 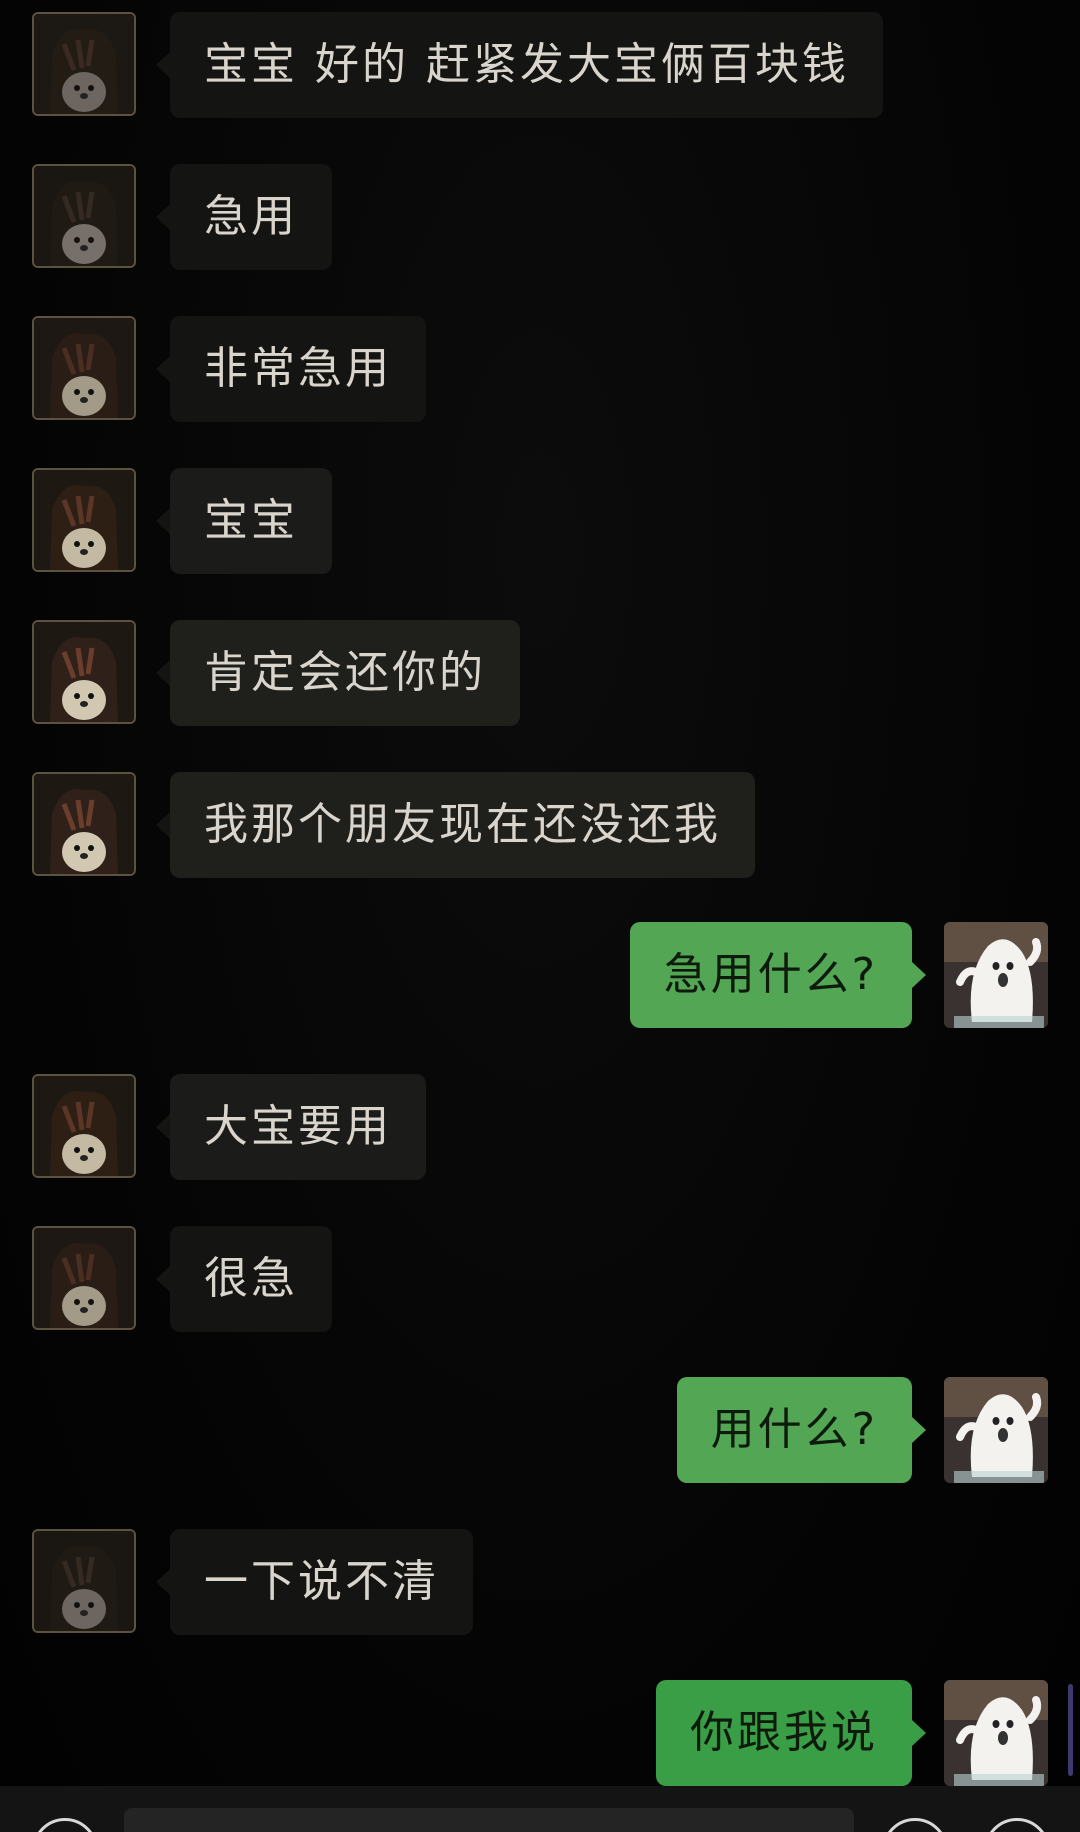 I want to click on message-bubble: 宝宝 好的 赶紧发大宝俩百块钱, so click(x=519, y=65).